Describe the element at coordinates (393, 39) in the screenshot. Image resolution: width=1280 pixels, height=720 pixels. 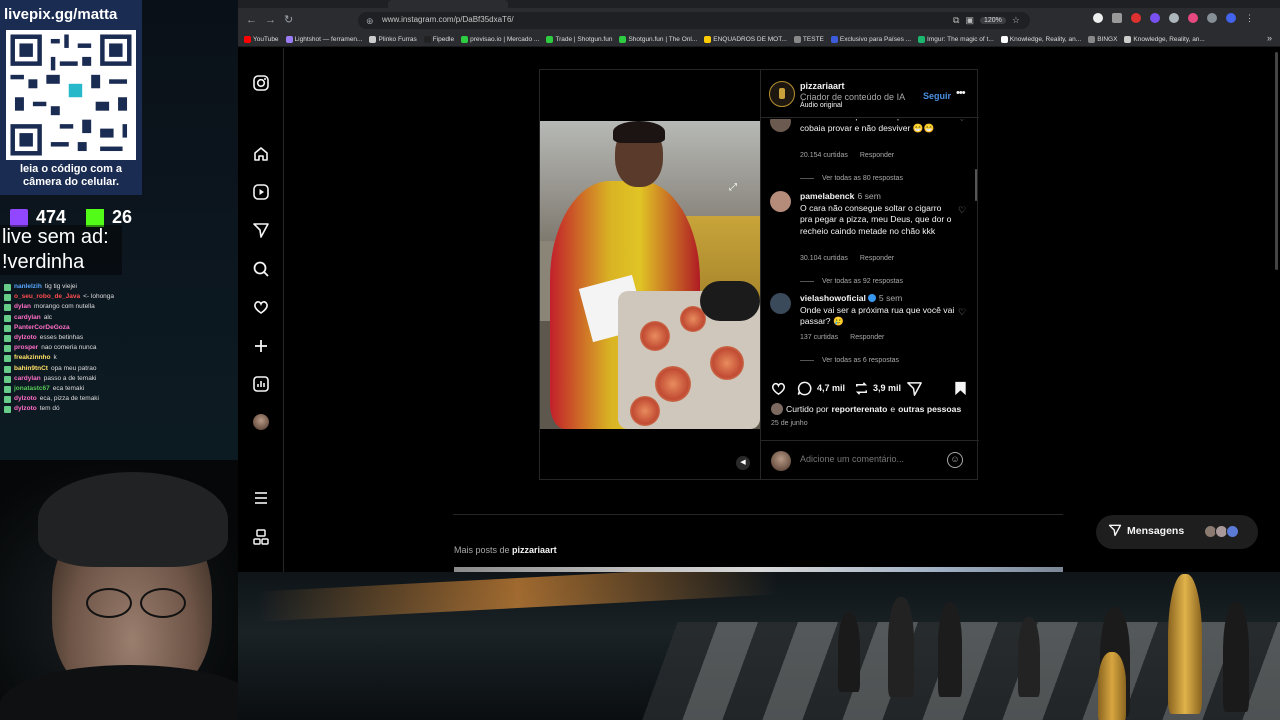
I see `bookmark-item: Plinko Furras` at that location.